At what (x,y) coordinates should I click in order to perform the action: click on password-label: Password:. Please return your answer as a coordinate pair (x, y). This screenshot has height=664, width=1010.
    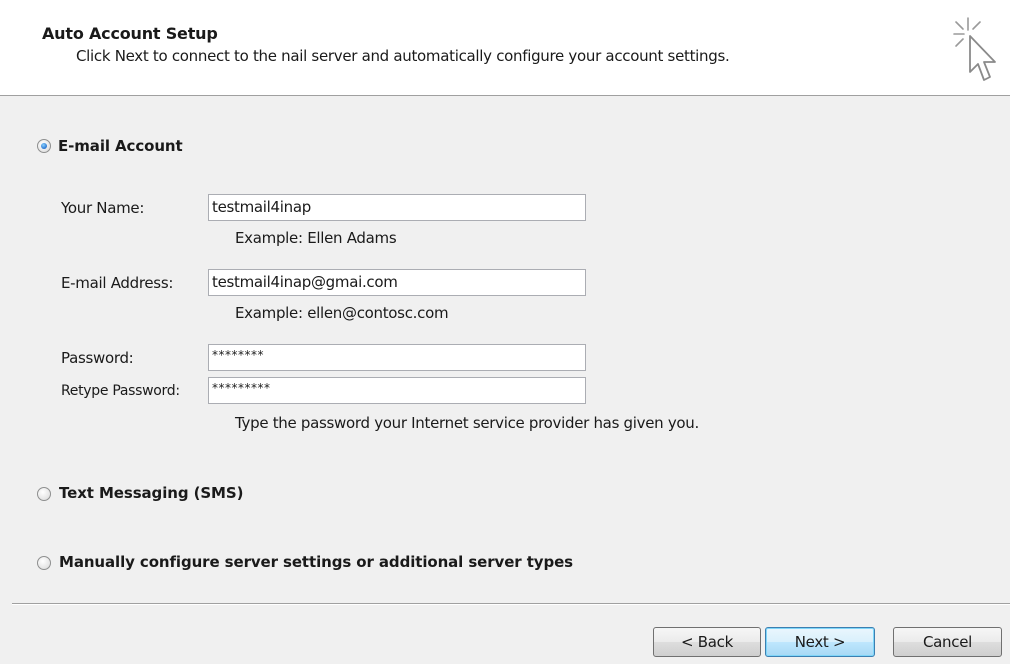
    Looking at the image, I should click on (97, 358).